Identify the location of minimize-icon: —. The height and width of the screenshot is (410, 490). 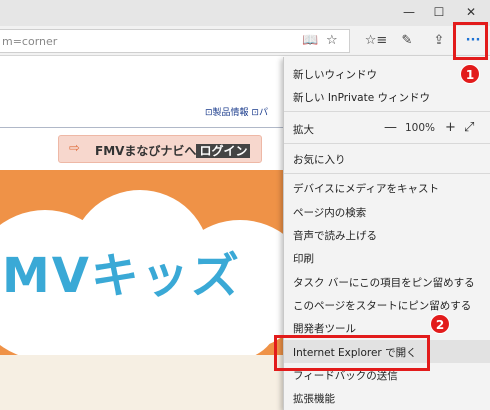
(409, 12).